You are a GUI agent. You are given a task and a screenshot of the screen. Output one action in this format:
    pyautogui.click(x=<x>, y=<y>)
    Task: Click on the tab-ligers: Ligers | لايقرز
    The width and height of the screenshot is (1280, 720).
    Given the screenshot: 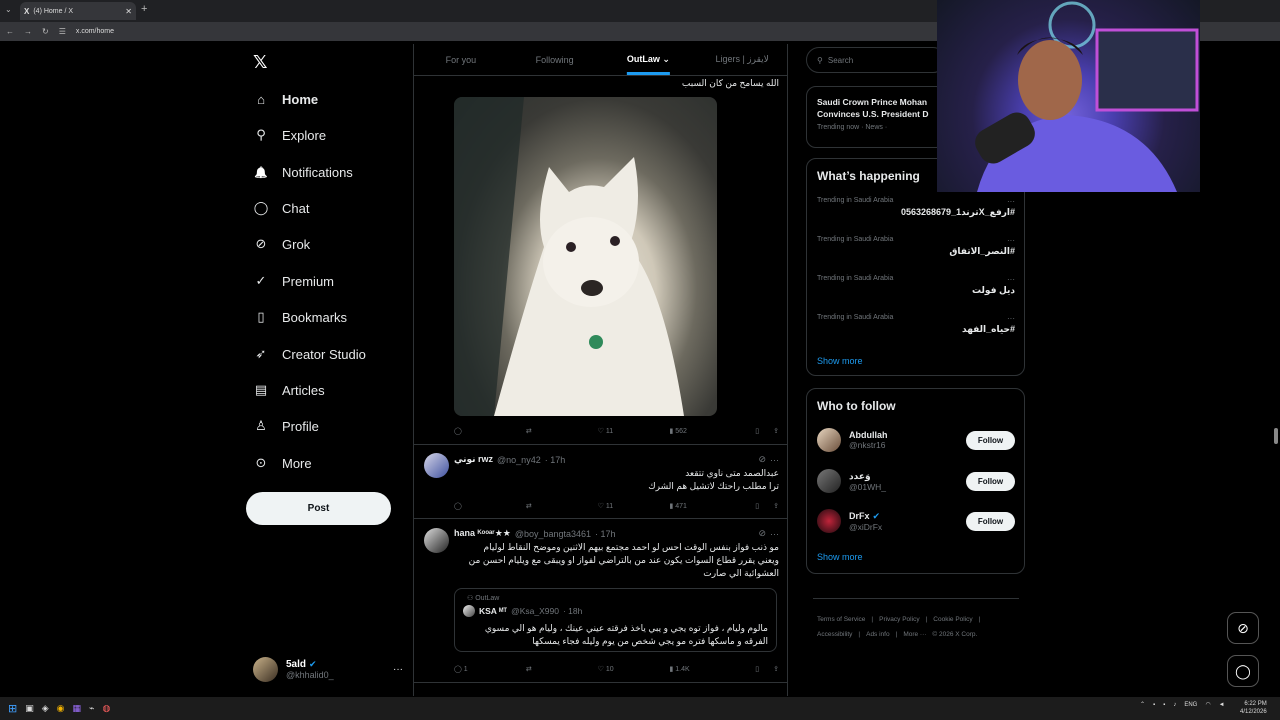 What is the action you would take?
    pyautogui.click(x=741, y=59)
    